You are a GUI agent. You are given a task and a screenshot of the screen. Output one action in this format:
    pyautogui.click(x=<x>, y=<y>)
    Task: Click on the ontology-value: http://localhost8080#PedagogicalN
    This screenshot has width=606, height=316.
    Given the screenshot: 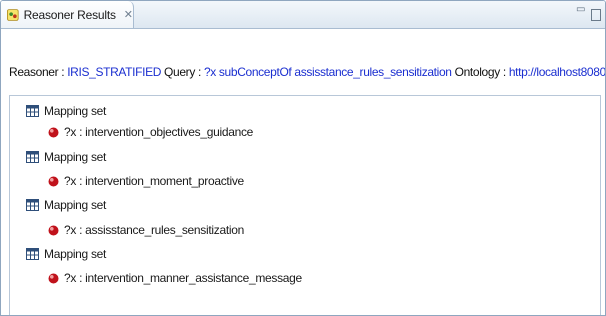 What is the action you would take?
    pyautogui.click(x=557, y=72)
    